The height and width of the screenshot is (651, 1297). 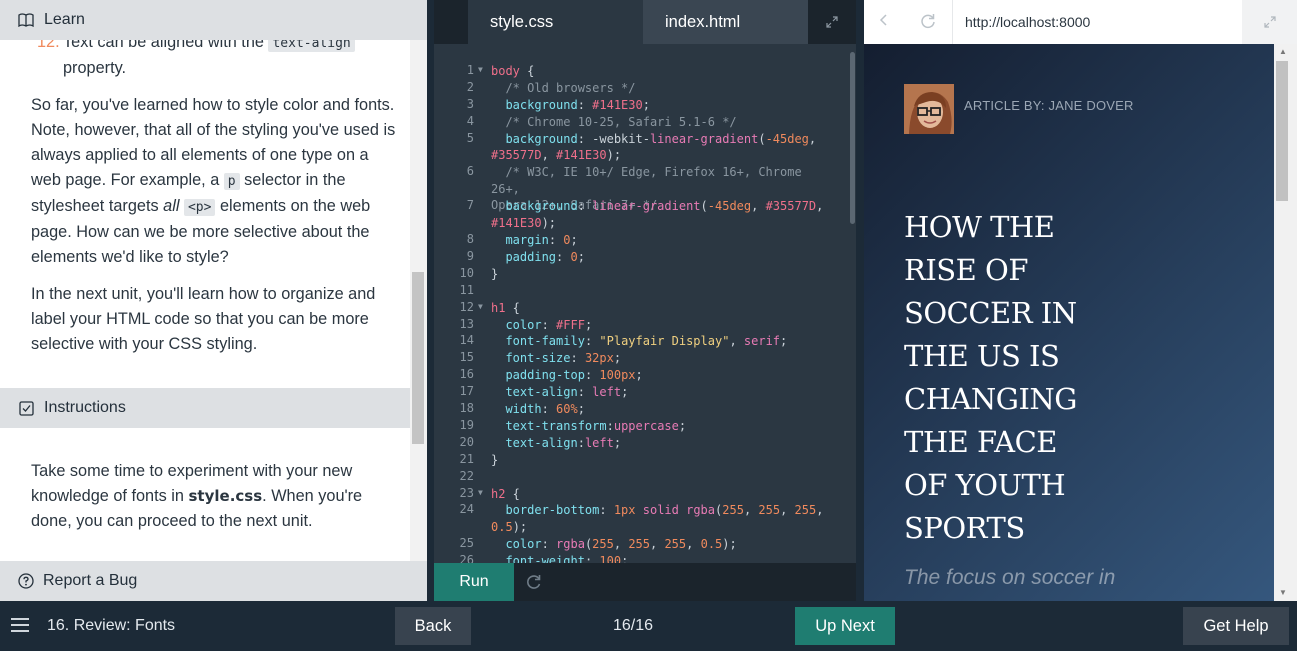 What do you see at coordinates (466, 543) in the screenshot?
I see `line-number: 25` at bounding box center [466, 543].